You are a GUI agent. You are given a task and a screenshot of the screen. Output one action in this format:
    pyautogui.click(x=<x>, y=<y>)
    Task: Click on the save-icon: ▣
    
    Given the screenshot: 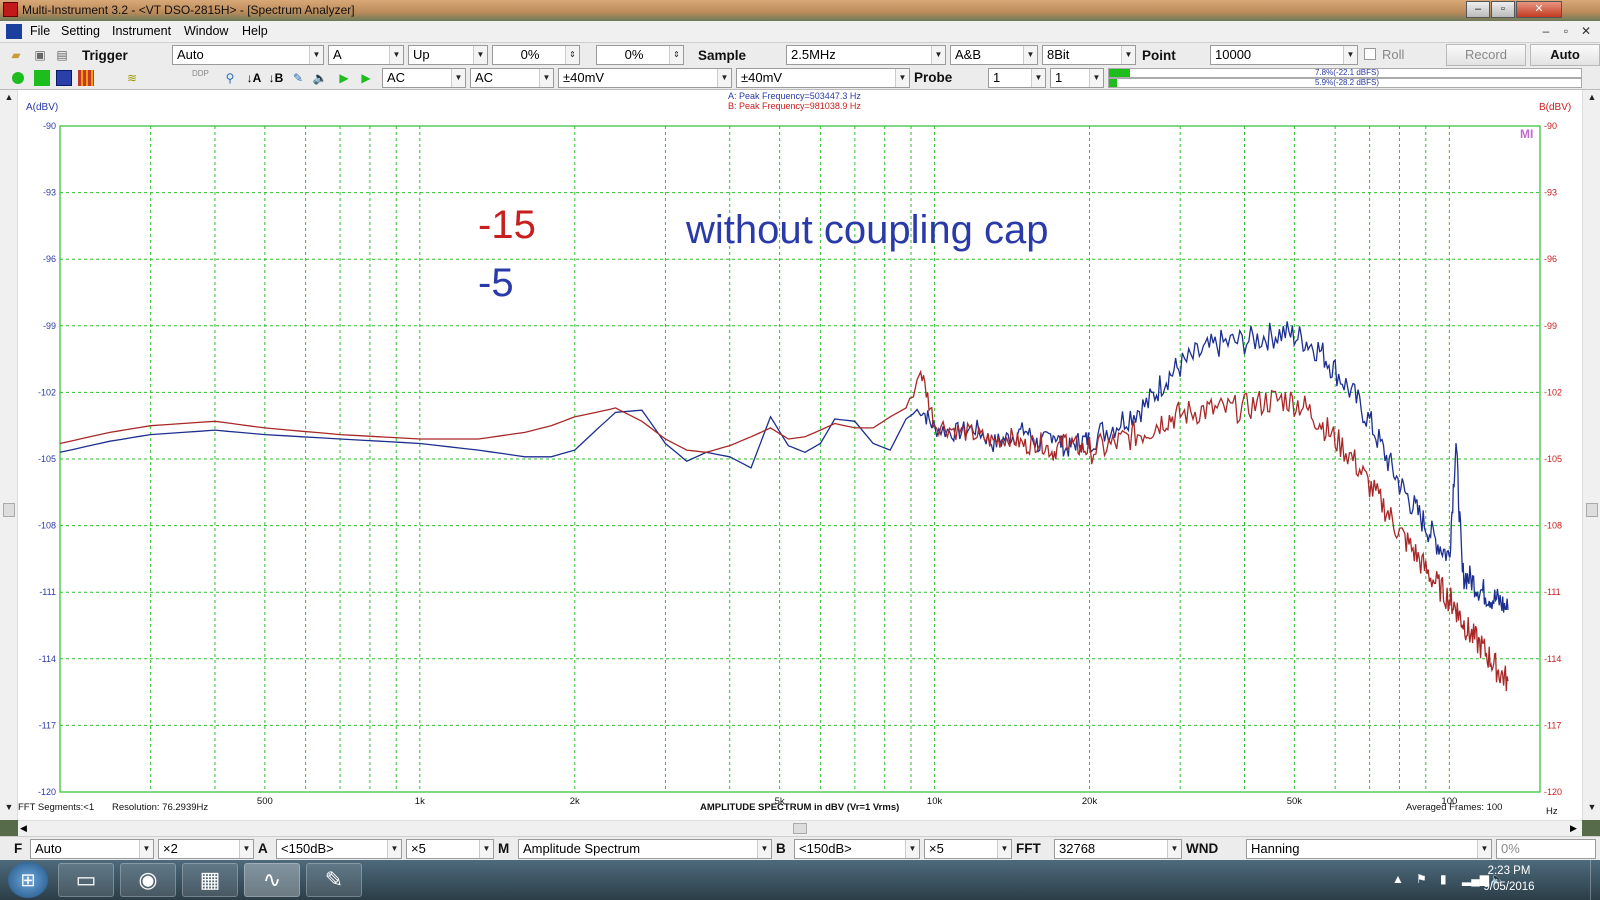 What is the action you would take?
    pyautogui.click(x=40, y=55)
    